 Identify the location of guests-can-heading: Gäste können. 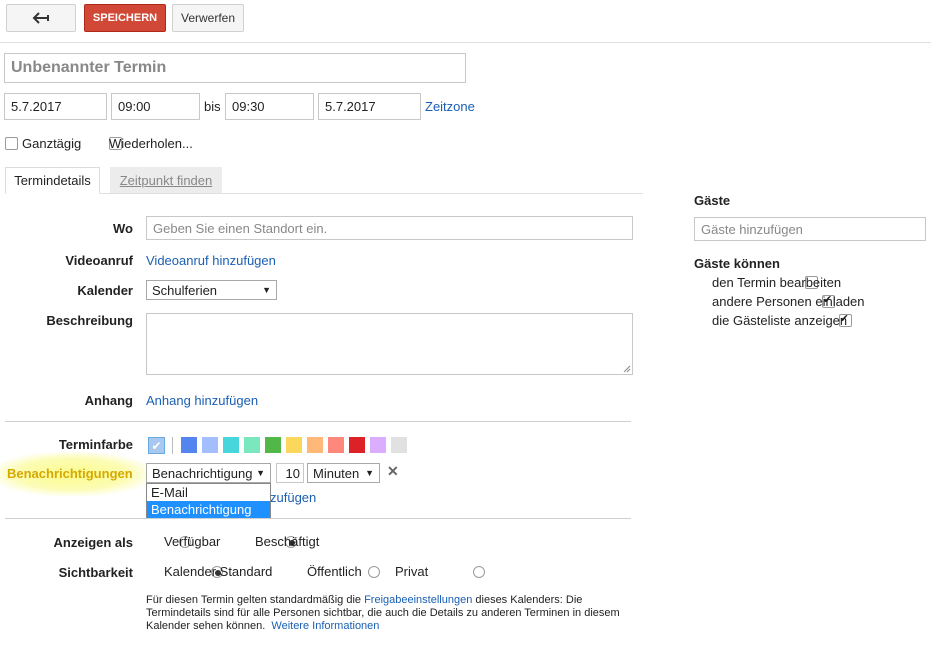
(737, 263).